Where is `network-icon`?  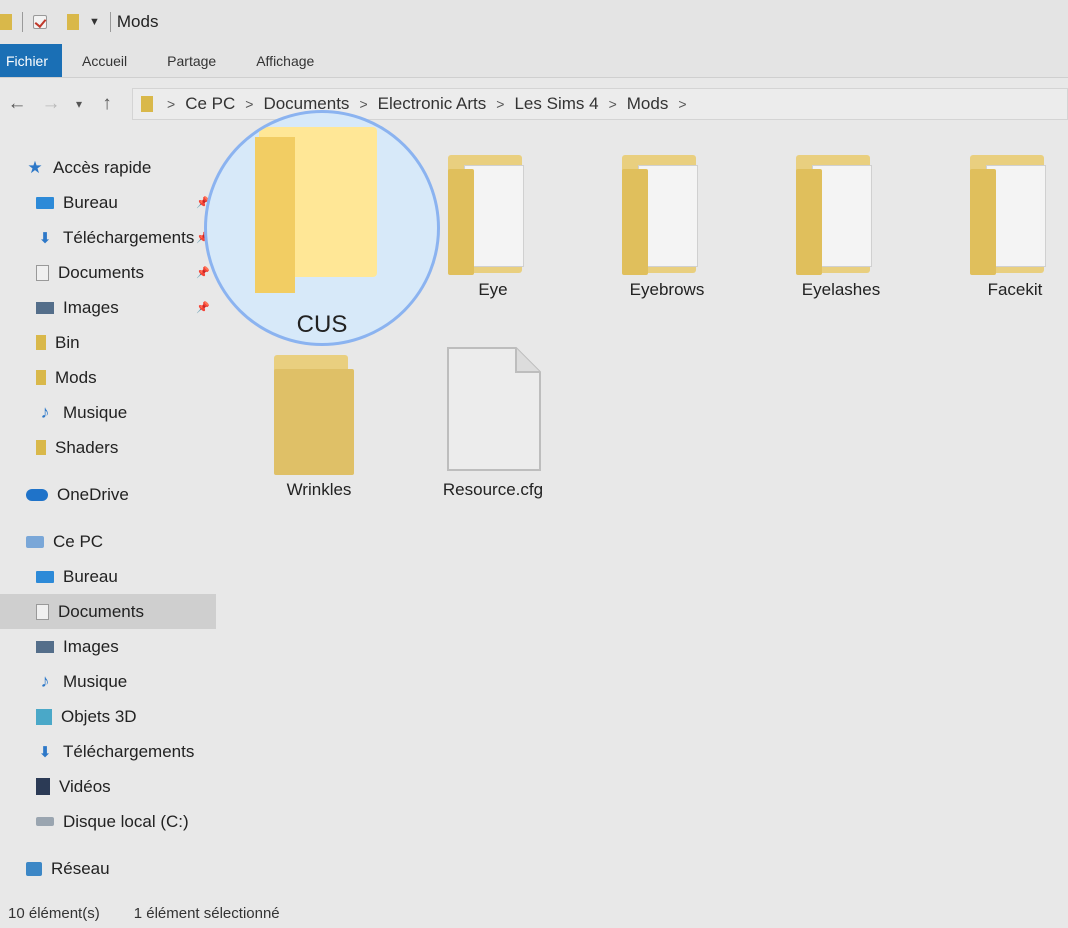
network-icon is located at coordinates (34, 868).